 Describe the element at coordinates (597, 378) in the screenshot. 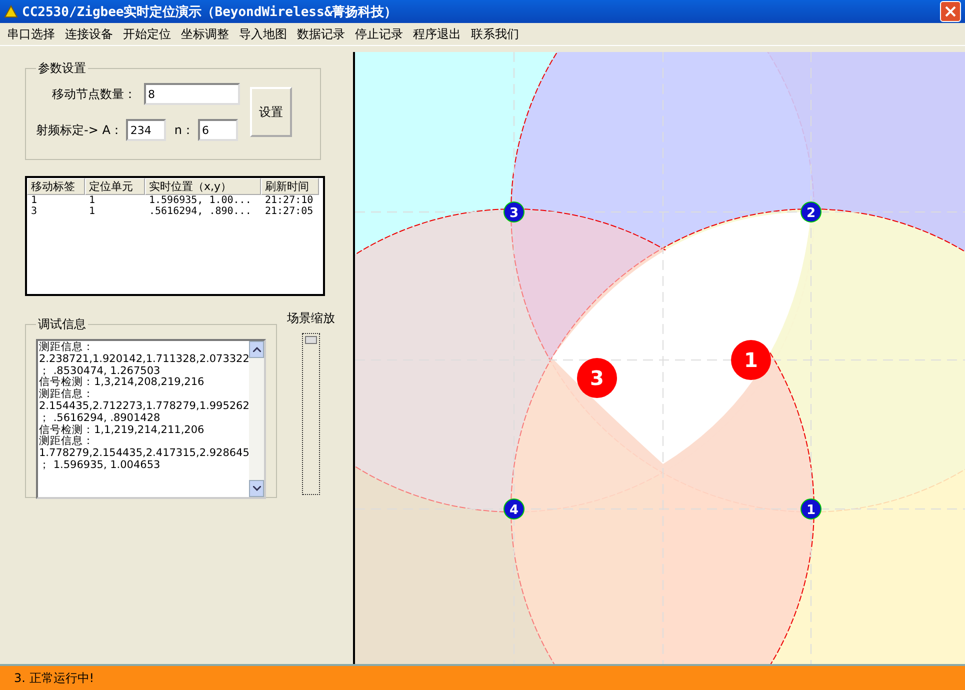

I see `tag-marker: 3` at that location.